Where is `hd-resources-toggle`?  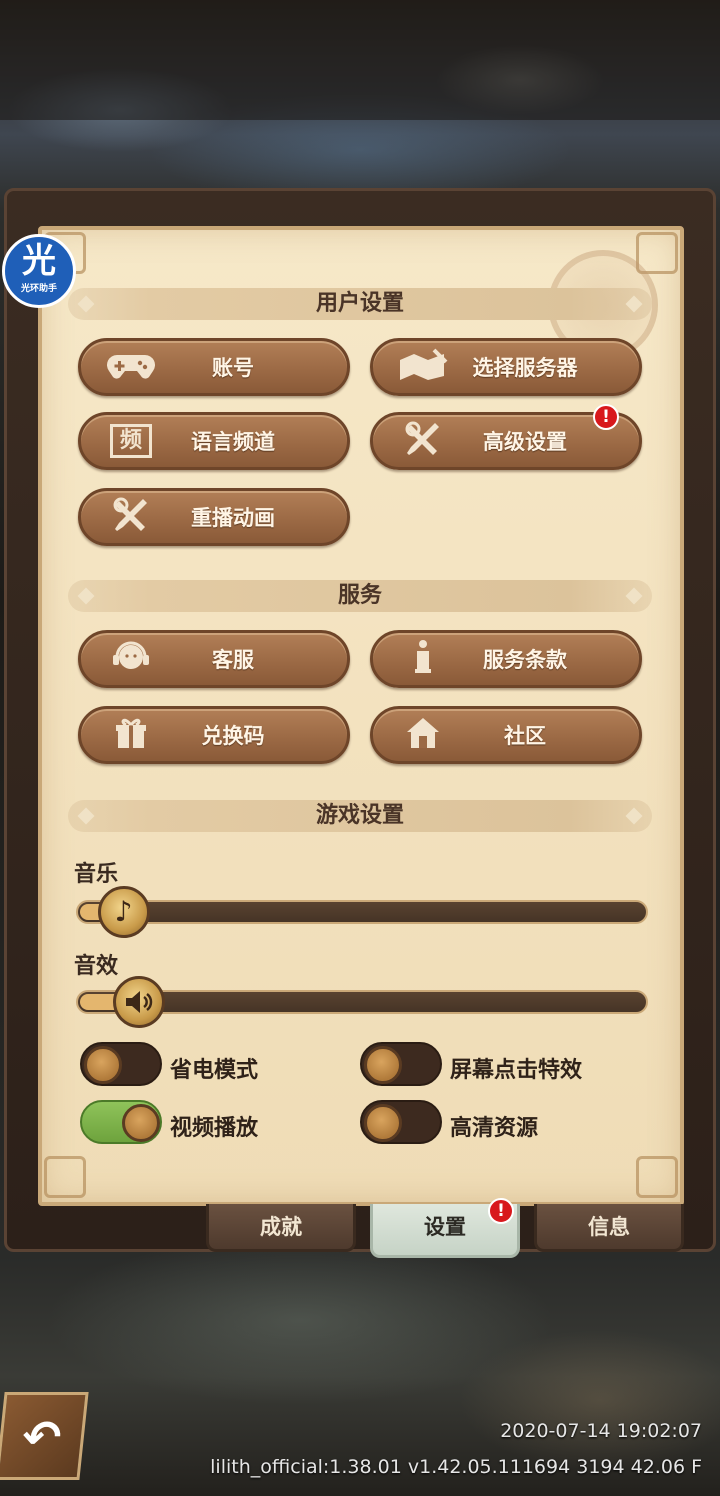
hd-resources-toggle is located at coordinates (401, 1122).